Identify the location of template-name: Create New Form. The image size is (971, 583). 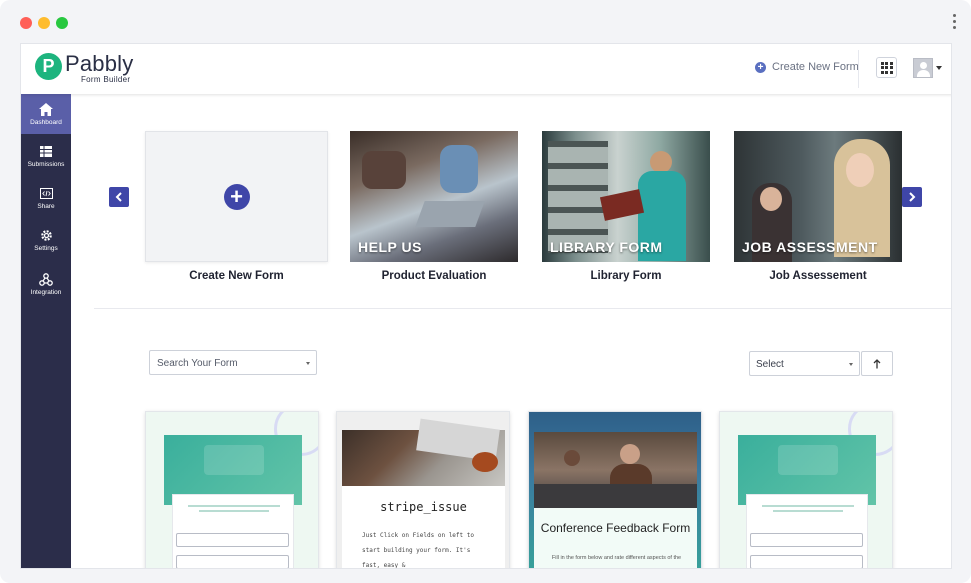
(236, 276).